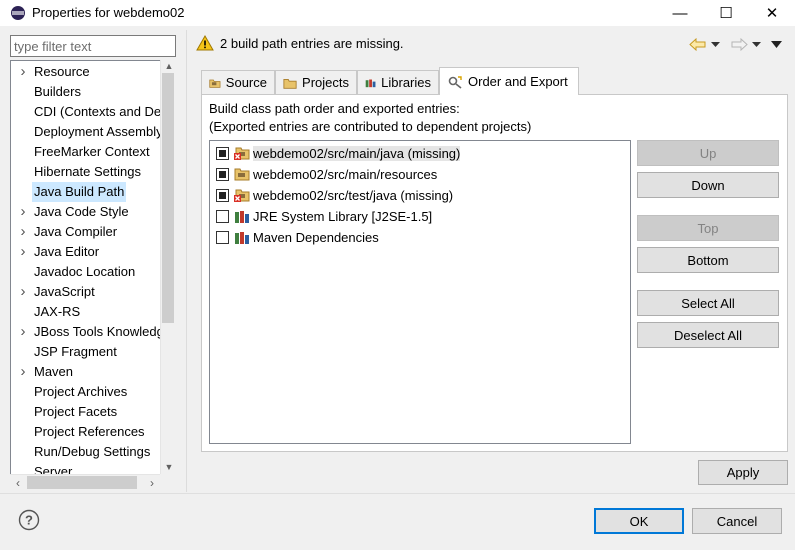  I want to click on tree-item: › Resource, so click(86, 72).